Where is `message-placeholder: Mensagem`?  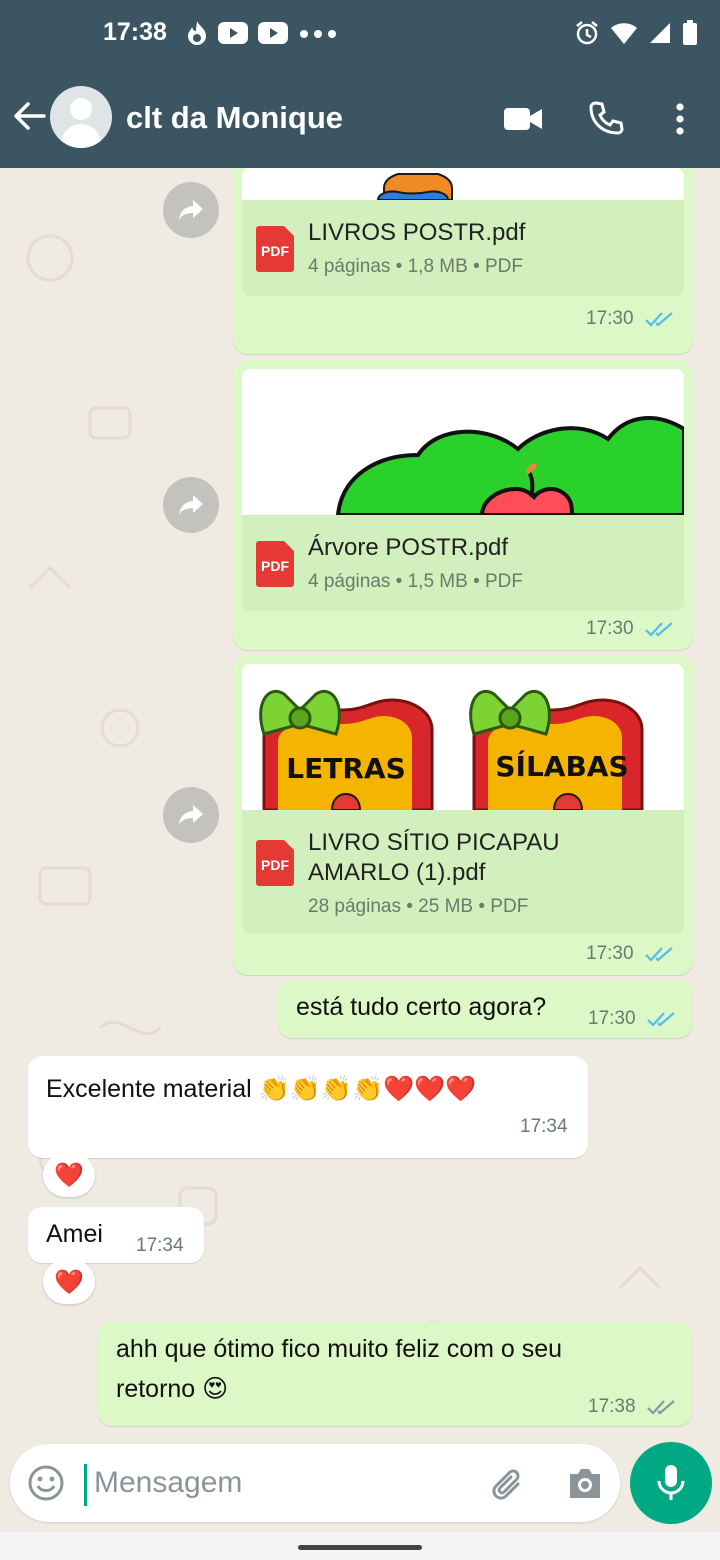
message-placeholder: Mensagem is located at coordinates (168, 1482).